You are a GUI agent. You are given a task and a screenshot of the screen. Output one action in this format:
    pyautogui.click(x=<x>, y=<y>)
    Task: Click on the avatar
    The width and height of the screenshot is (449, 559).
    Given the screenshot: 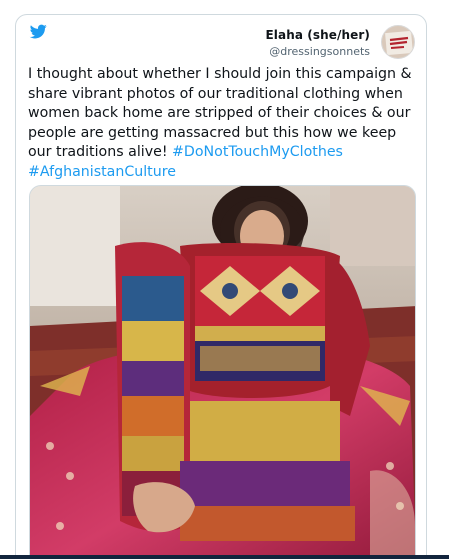 What is the action you would take?
    pyautogui.click(x=398, y=42)
    